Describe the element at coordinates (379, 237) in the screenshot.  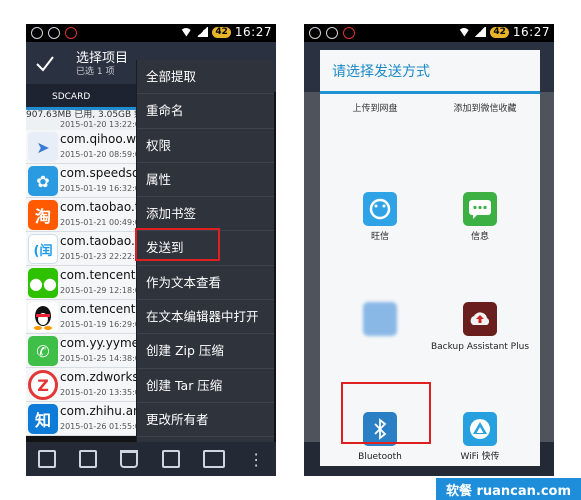
I see `share-label: 旺信` at that location.